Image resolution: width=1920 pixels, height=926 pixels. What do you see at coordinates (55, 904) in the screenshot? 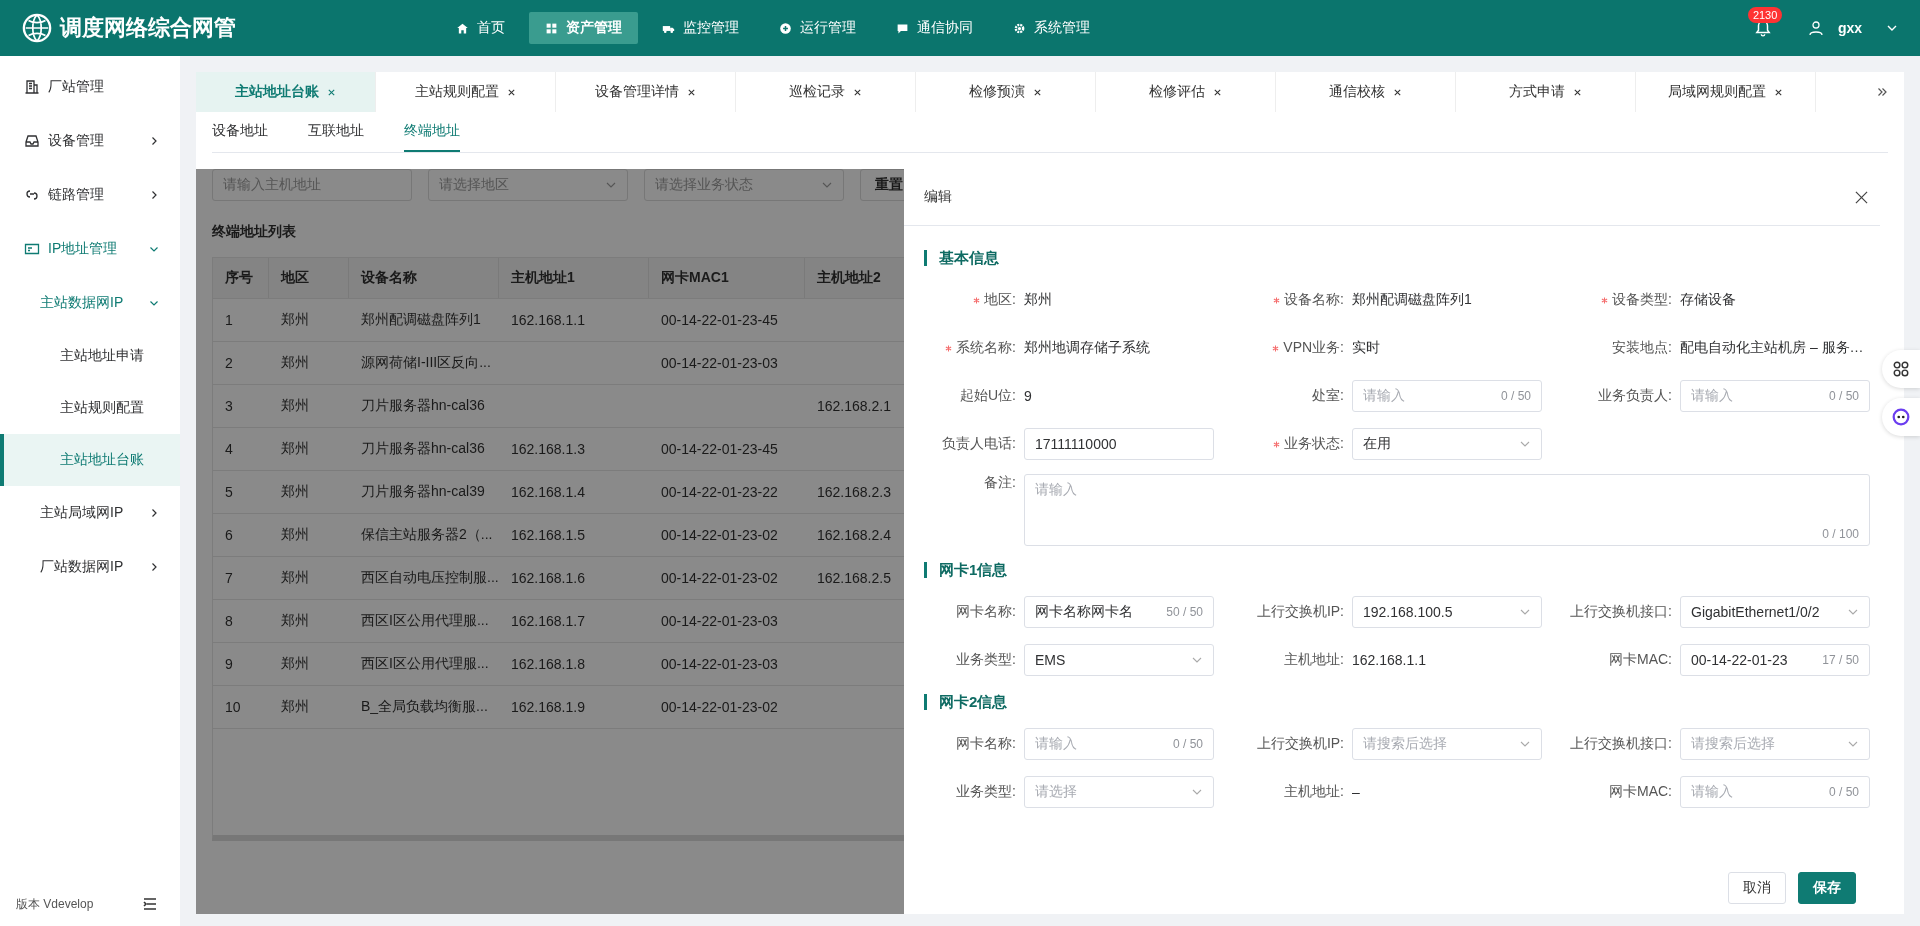
I see `version-label: 版本 Vdevelop` at bounding box center [55, 904].